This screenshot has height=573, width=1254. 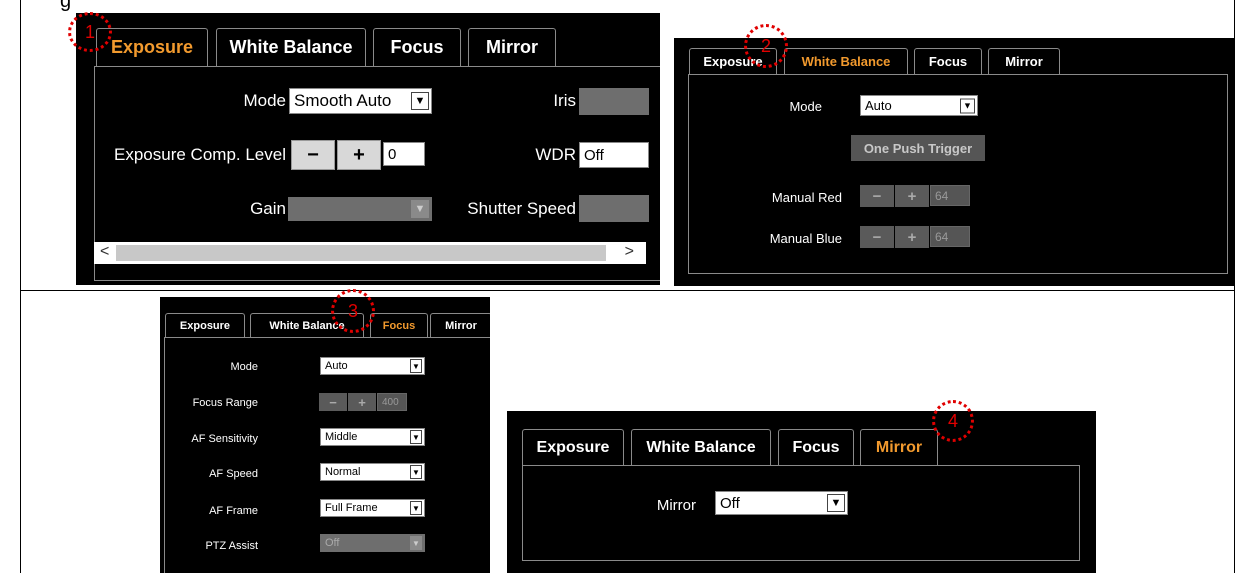 I want to click on manual-red-minus-button: −, so click(x=877, y=196).